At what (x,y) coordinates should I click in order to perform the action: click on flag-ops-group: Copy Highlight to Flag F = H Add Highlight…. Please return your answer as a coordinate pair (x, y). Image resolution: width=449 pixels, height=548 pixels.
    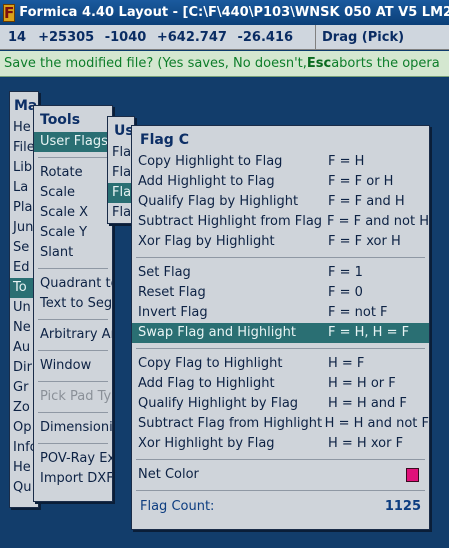
    Looking at the image, I should click on (280, 202).